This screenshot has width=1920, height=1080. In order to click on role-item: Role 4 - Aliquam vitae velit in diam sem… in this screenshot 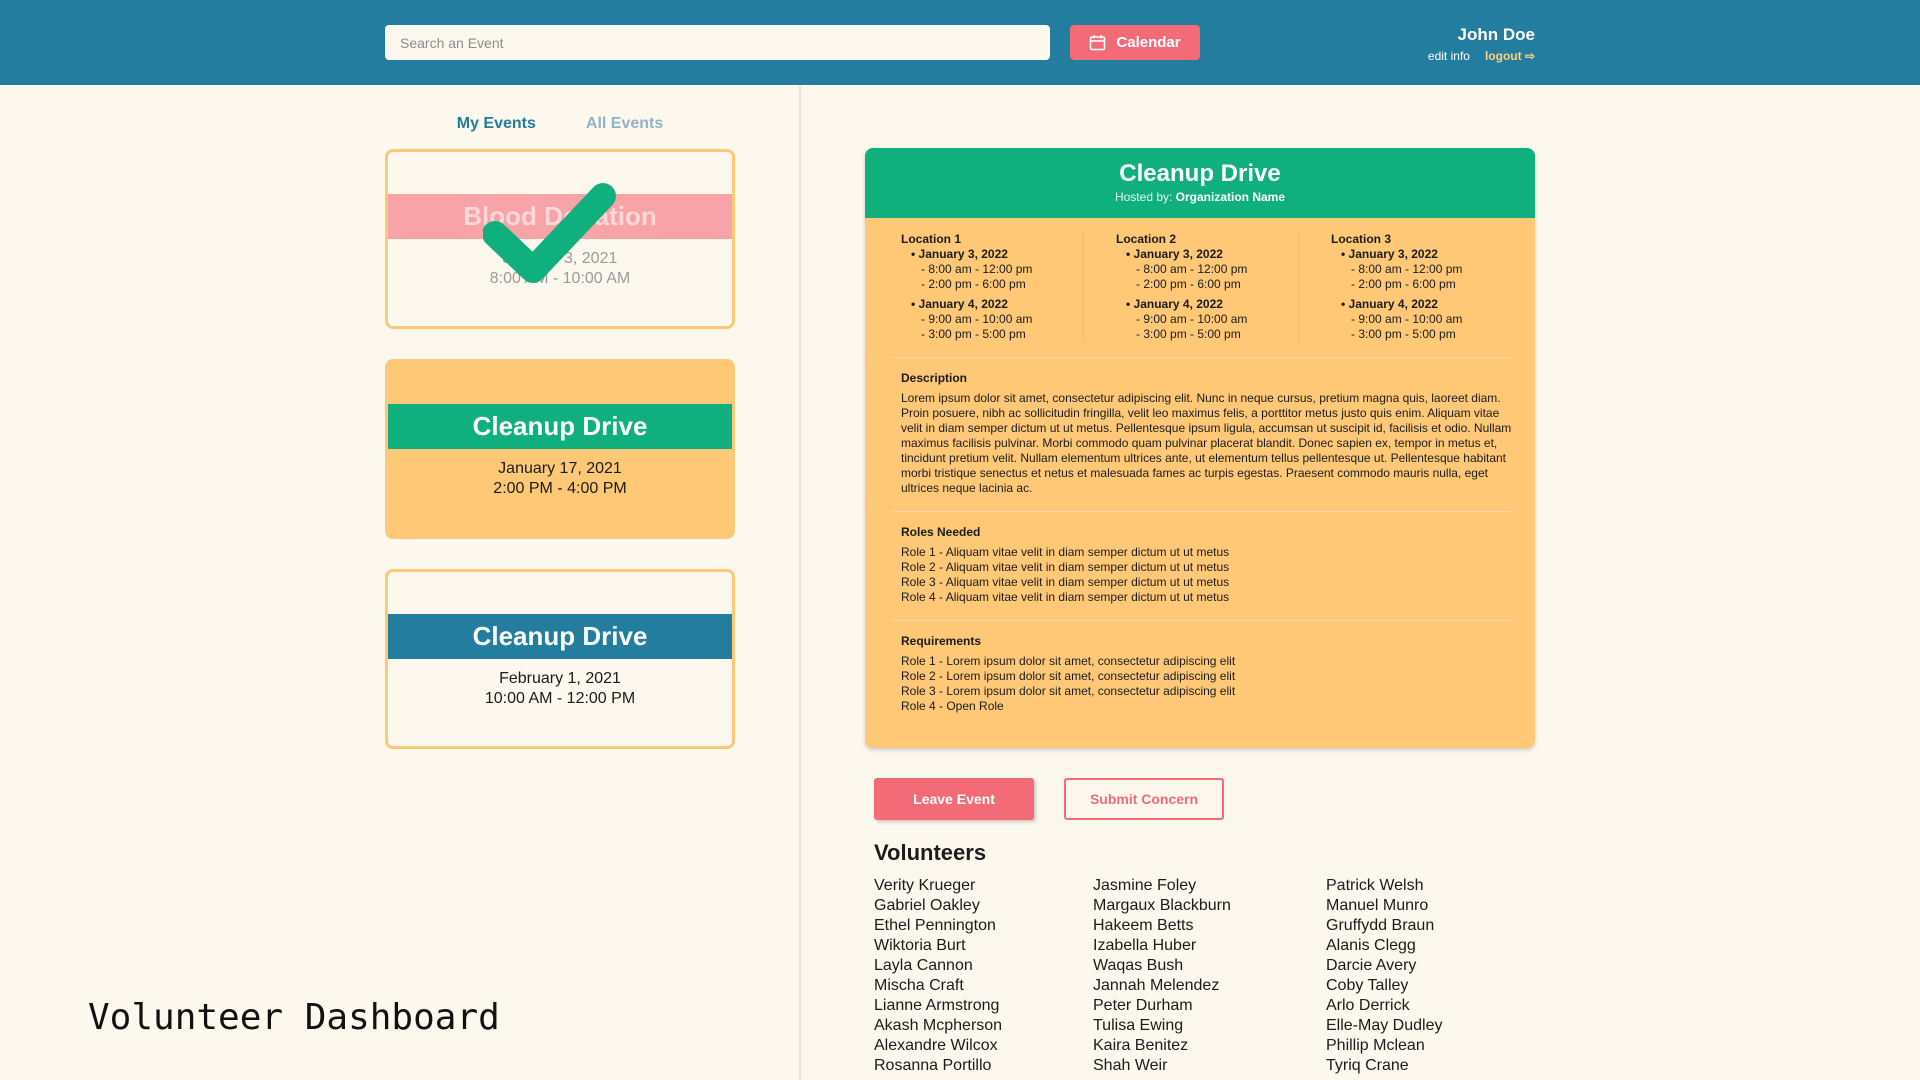, I will do `click(1065, 597)`.